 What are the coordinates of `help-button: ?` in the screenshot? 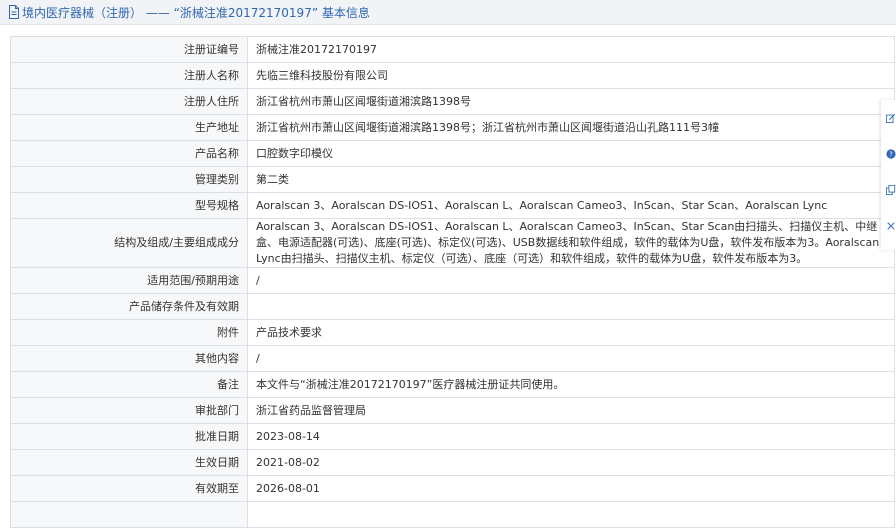 It's located at (888, 154).